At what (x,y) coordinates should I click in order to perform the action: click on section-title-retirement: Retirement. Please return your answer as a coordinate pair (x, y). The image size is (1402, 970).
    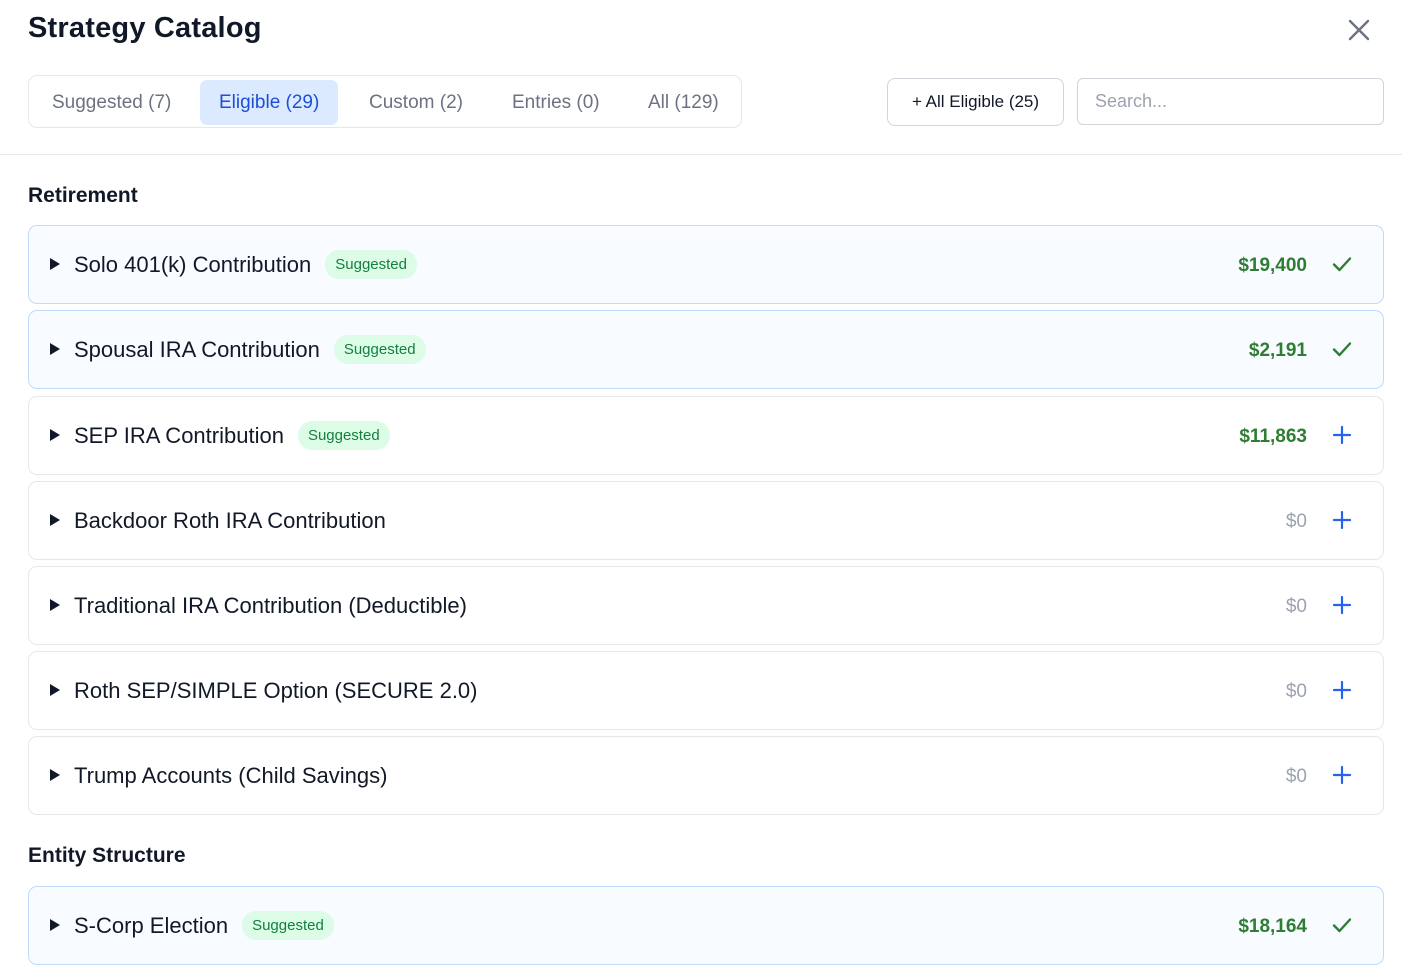
    Looking at the image, I should click on (83, 195).